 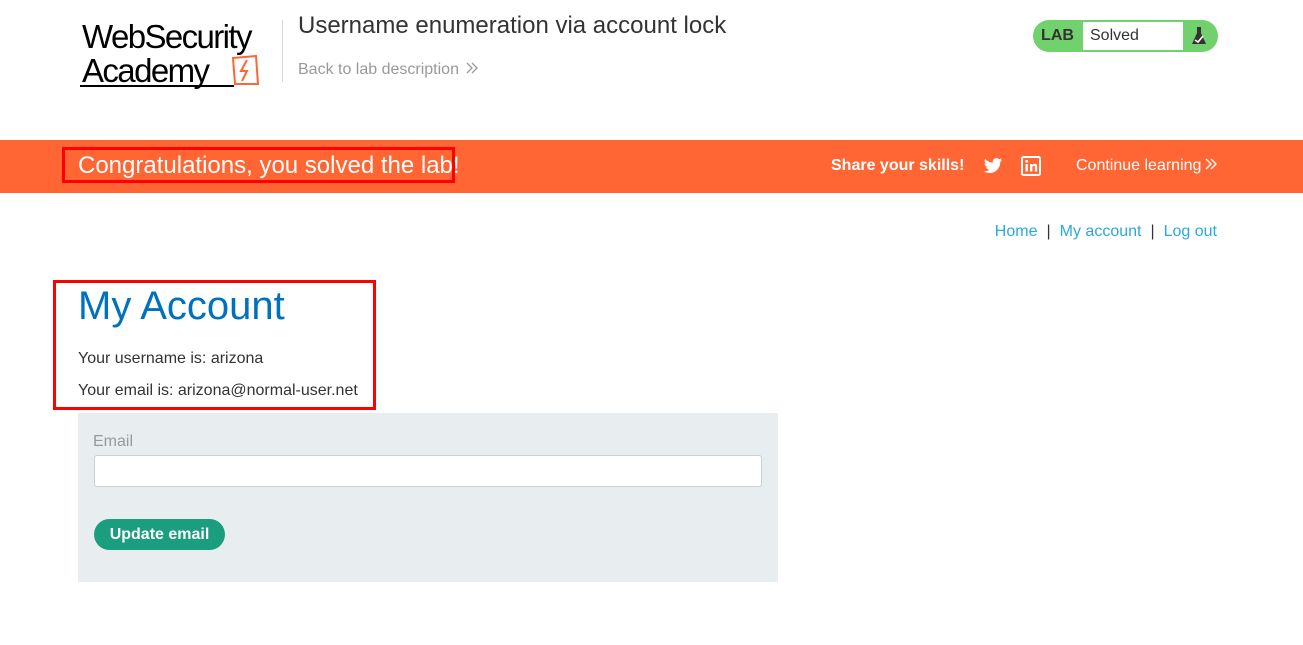 I want to click on twitter-icon, so click(x=993, y=166).